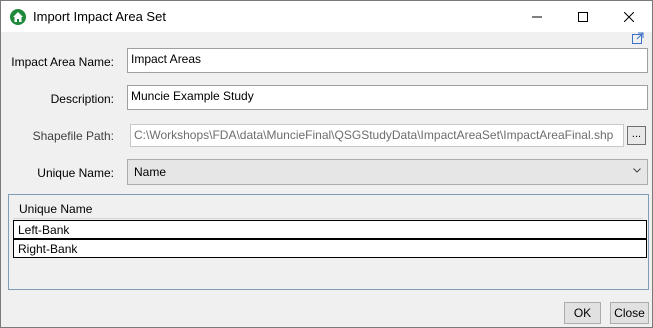 The width and height of the screenshot is (653, 328). Describe the element at coordinates (387, 97) in the screenshot. I see `description-input: Muncie Example Study` at that location.